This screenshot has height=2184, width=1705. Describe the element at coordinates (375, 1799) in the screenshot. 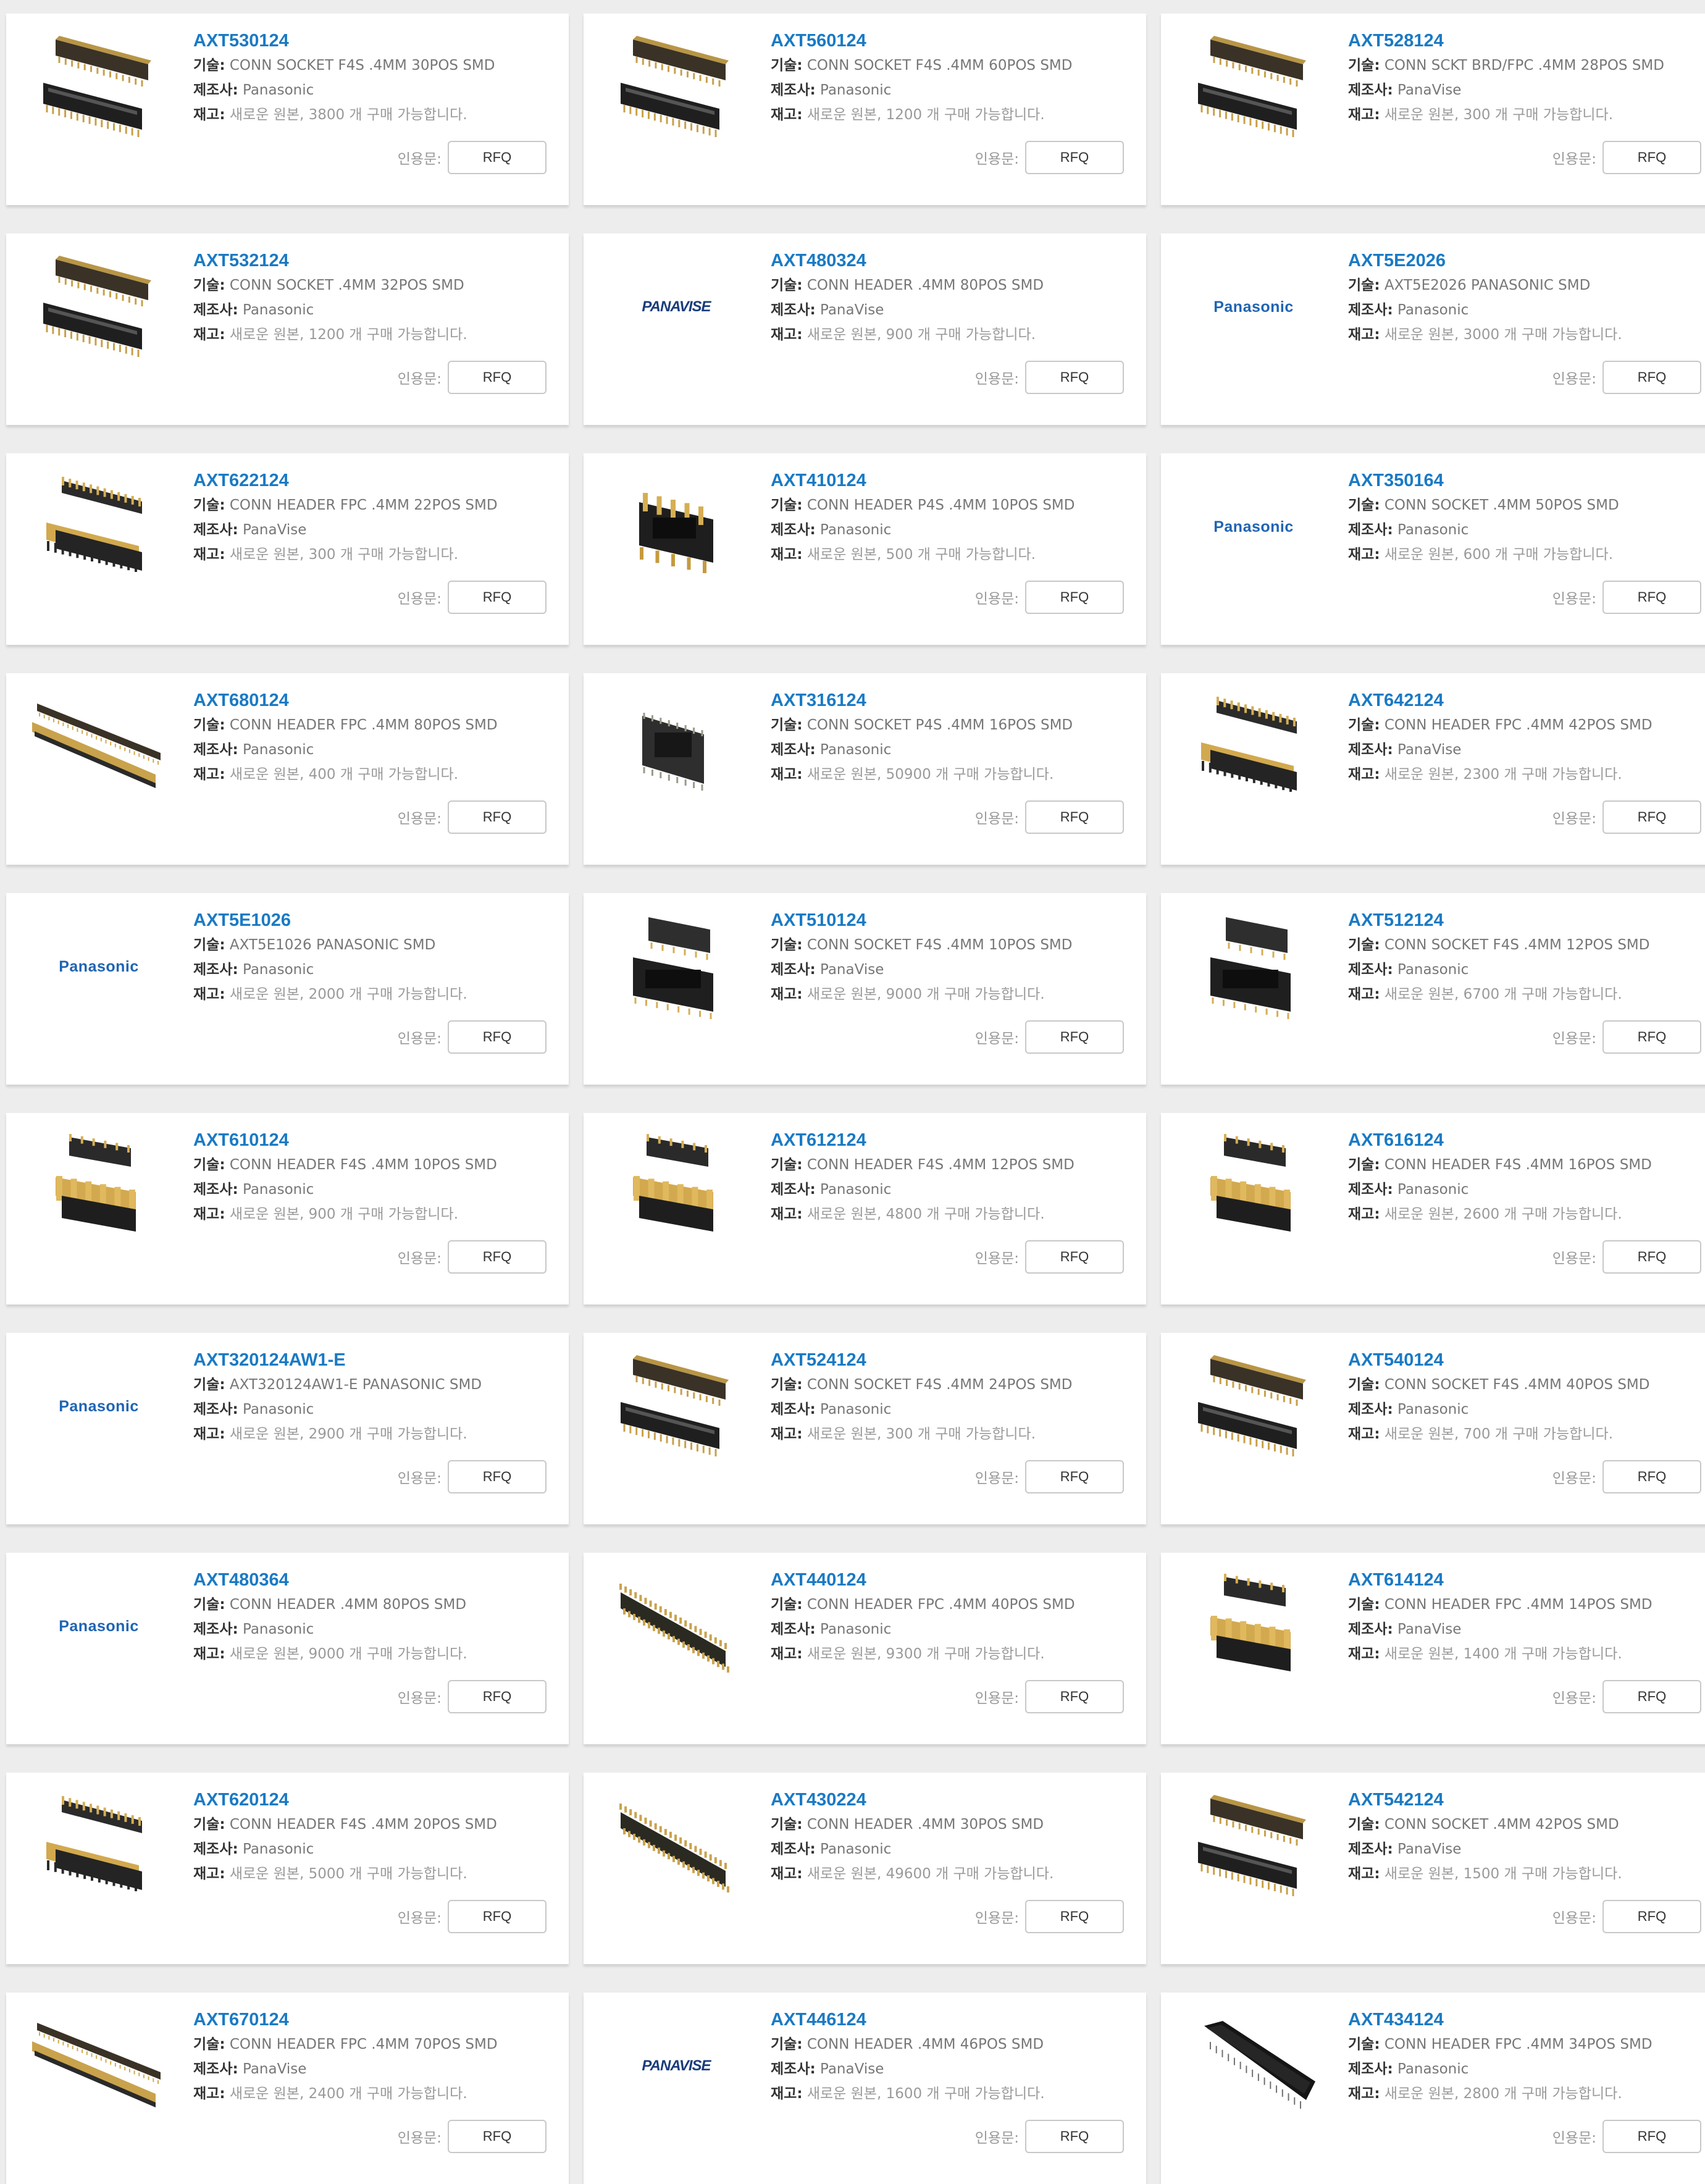

I see `part-number-link: AXT620124` at that location.